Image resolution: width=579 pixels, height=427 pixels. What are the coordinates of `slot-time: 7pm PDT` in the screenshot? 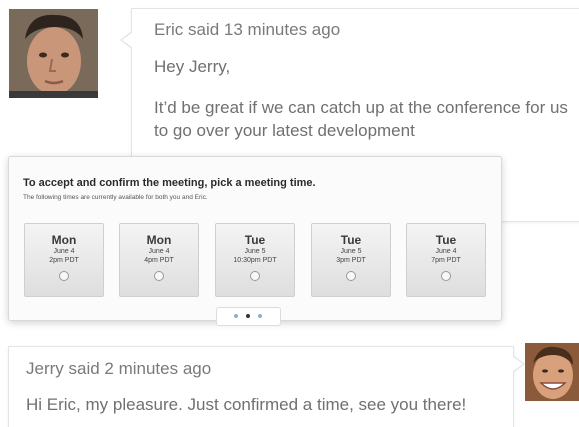 It's located at (446, 260).